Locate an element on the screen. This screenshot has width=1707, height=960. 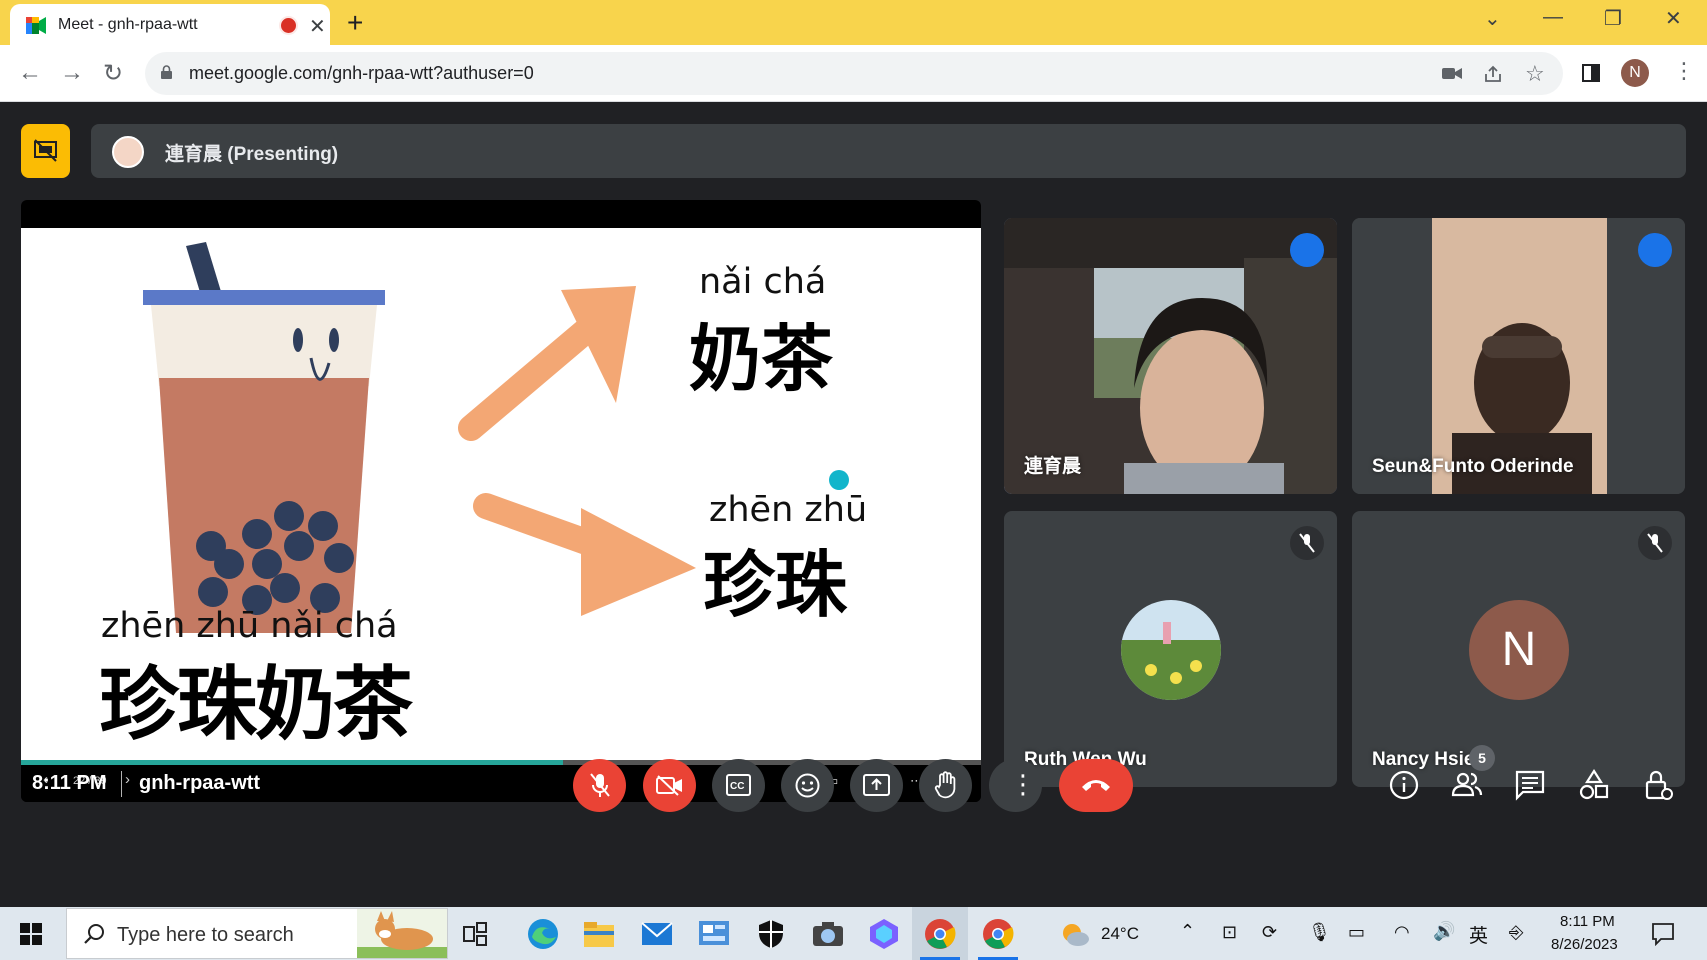
present-now-button is located at coordinates (876, 785).